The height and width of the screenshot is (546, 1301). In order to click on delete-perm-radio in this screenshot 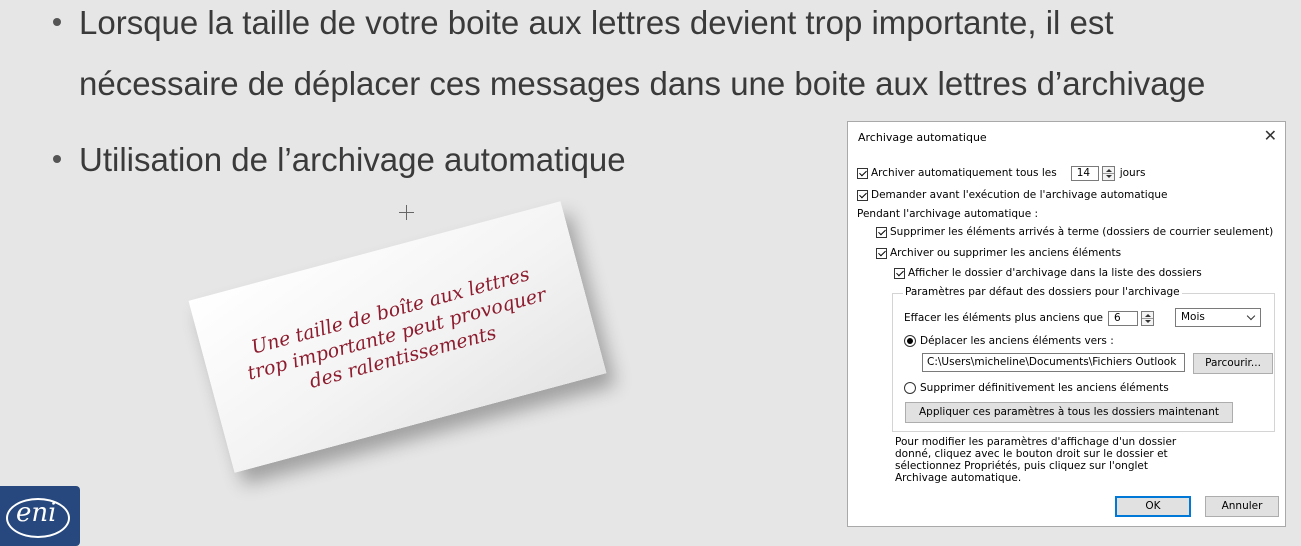, I will do `click(910, 388)`.